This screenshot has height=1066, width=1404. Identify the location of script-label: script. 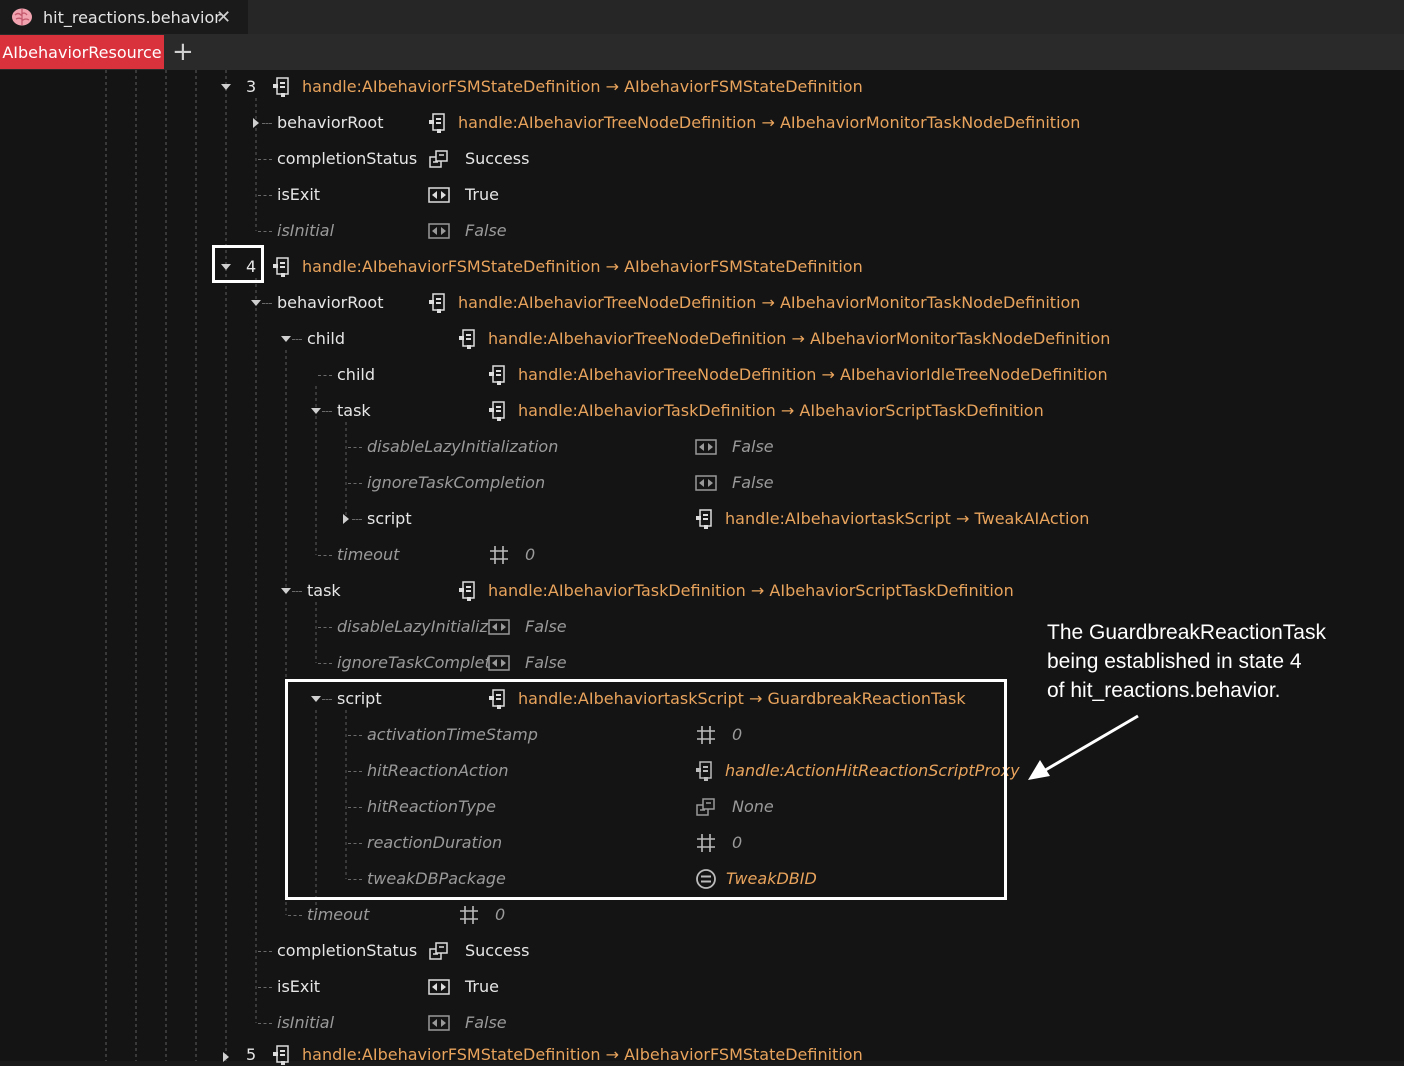
(389, 518).